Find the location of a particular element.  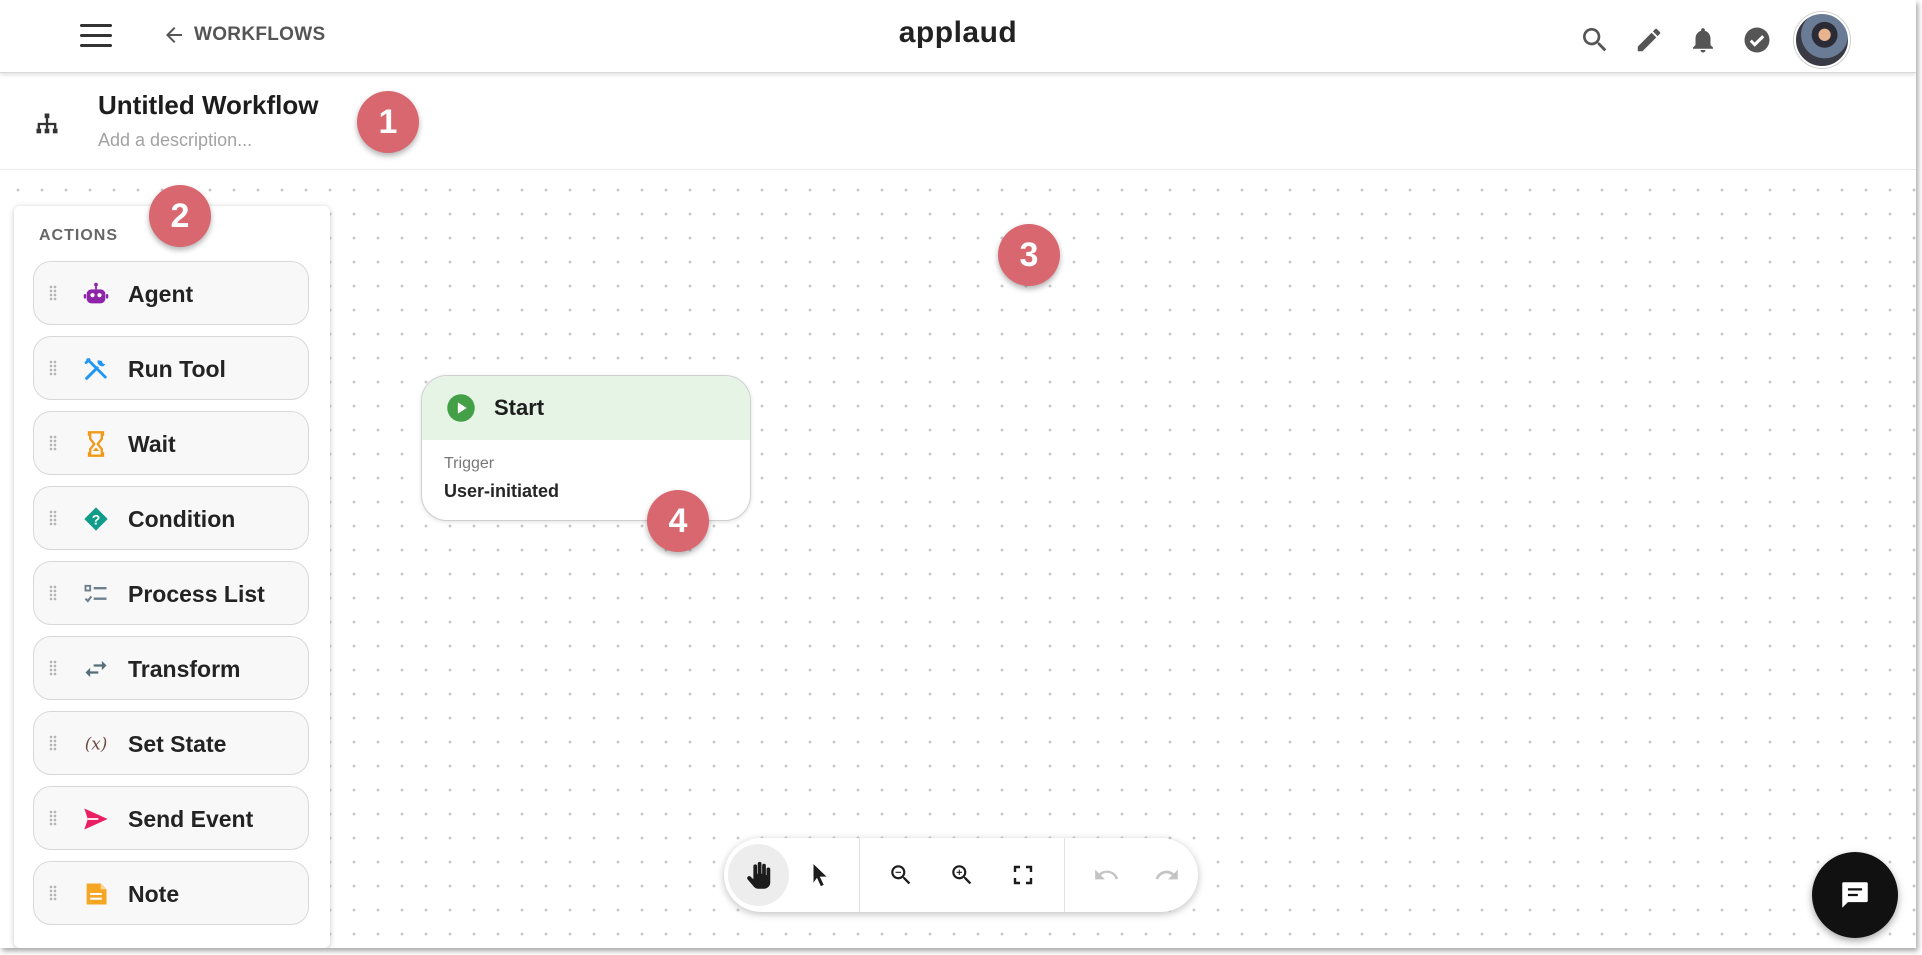

search-icon is located at coordinates (1595, 40).